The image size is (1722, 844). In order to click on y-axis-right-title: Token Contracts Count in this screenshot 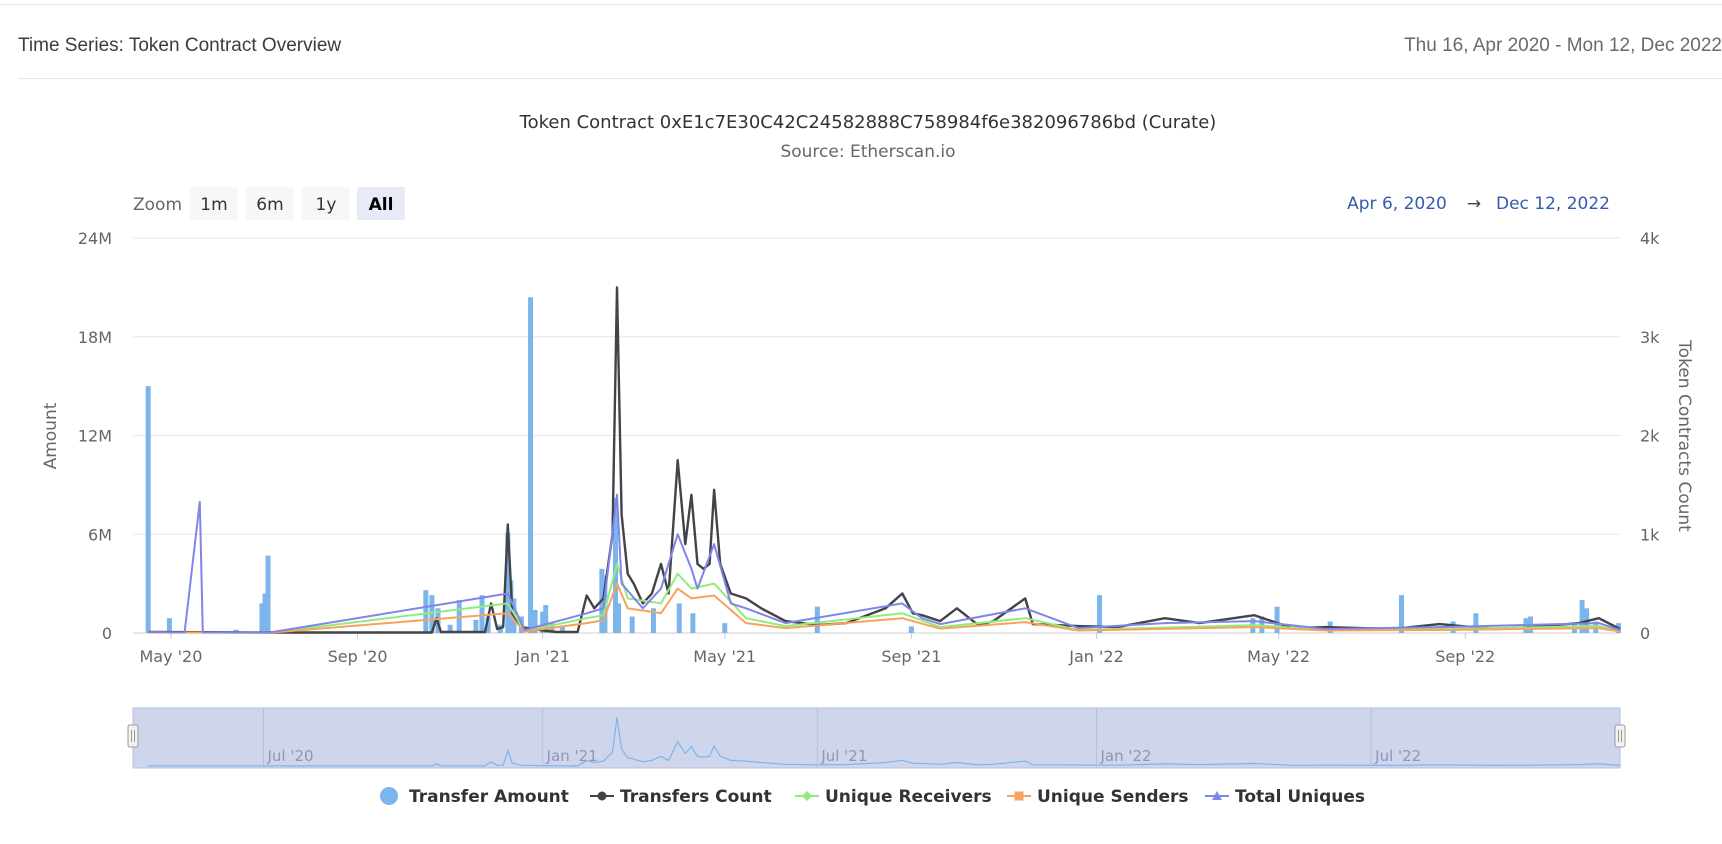, I will do `click(1684, 435)`.